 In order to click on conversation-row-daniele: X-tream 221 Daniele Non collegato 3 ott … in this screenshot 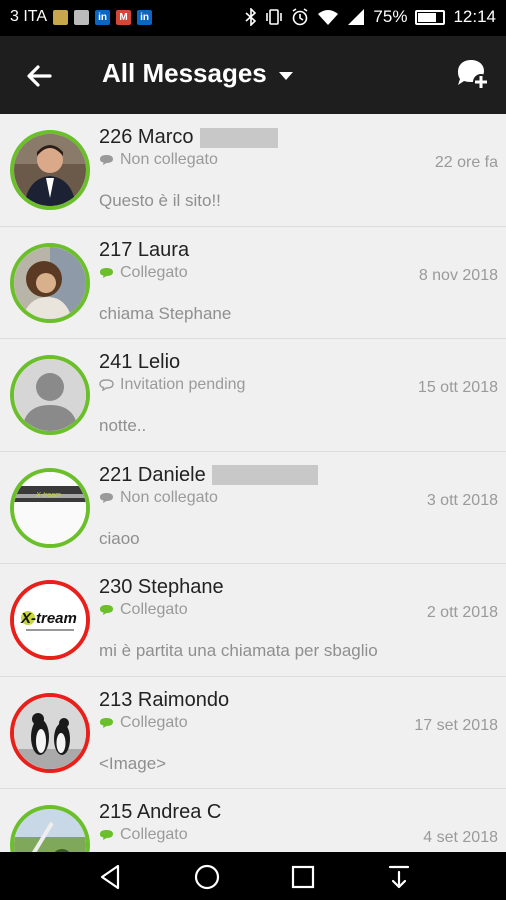, I will do `click(253, 508)`.